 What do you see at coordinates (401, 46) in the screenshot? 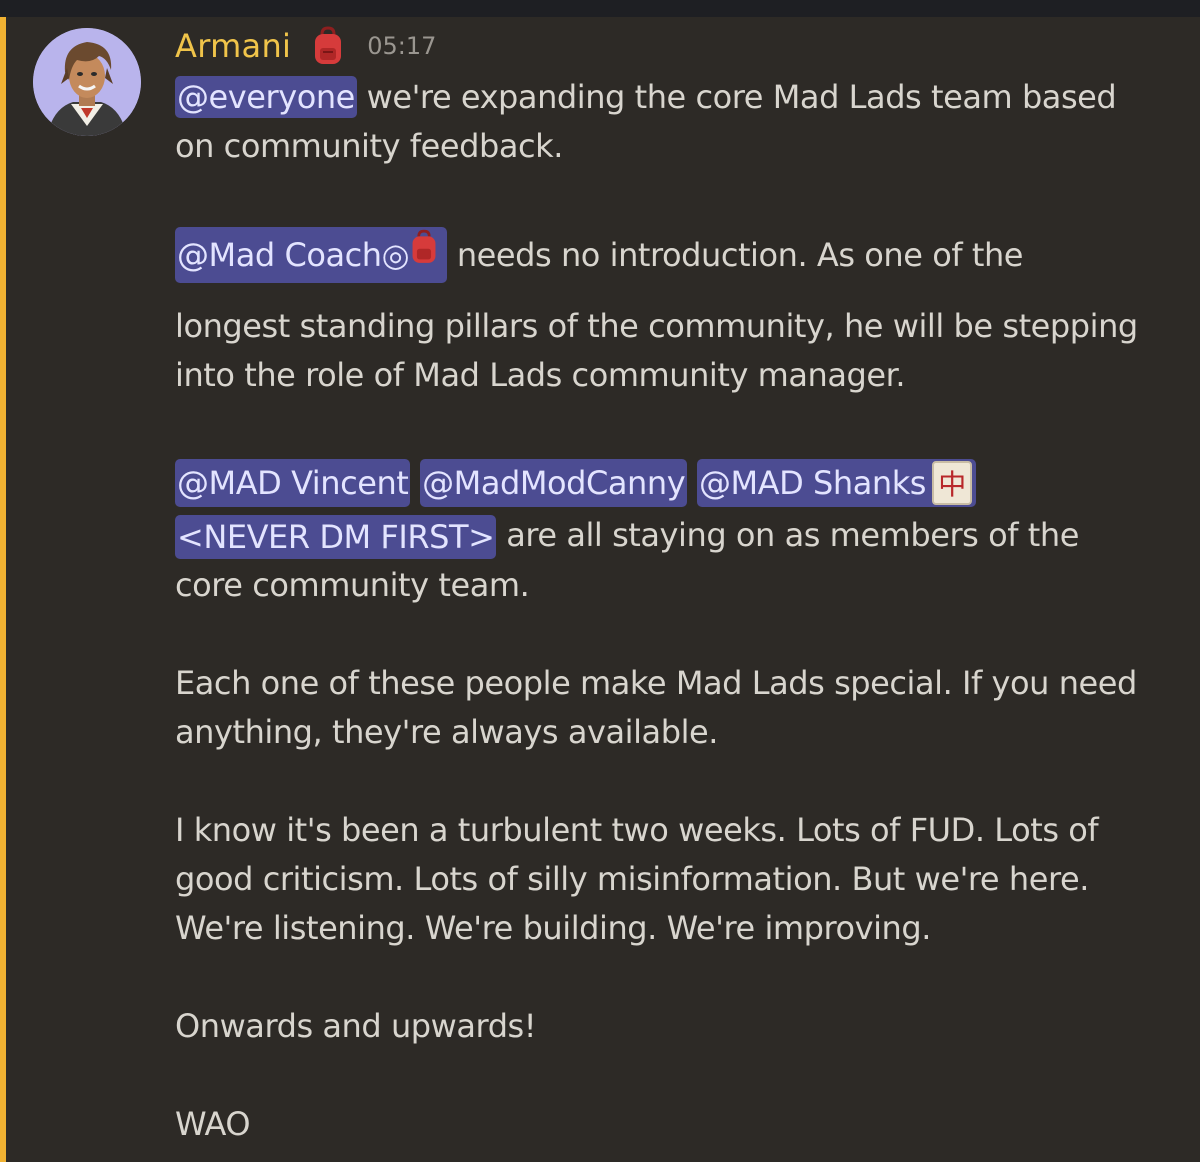
I see `message-timestamp: 05:17` at bounding box center [401, 46].